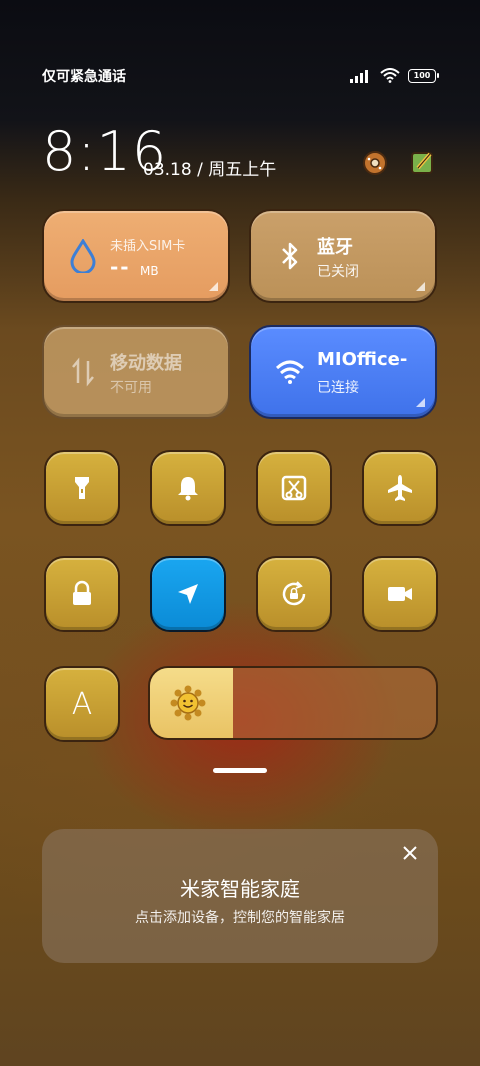  I want to click on mobile-data-label: 移动数据, so click(146, 363).